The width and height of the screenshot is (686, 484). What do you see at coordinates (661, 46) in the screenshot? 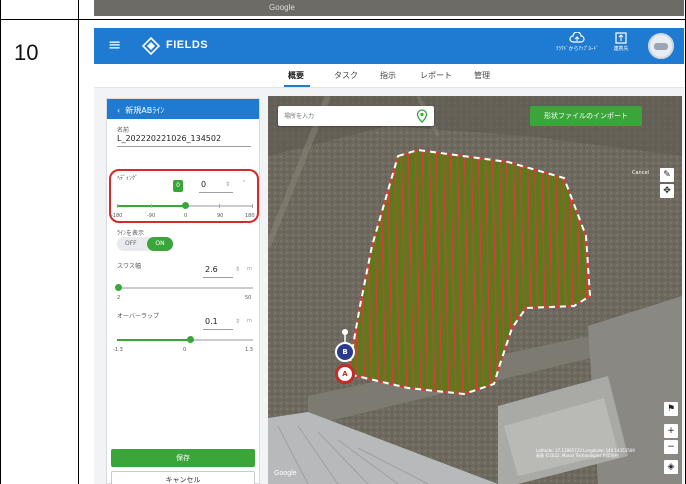
I see `user-avatar` at bounding box center [661, 46].